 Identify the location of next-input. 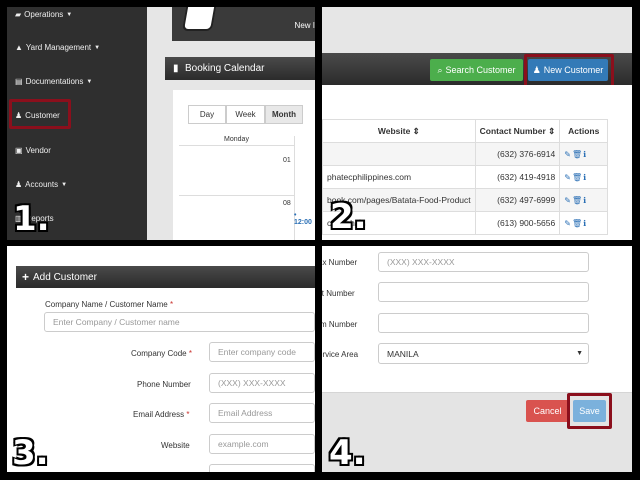
(262, 468).